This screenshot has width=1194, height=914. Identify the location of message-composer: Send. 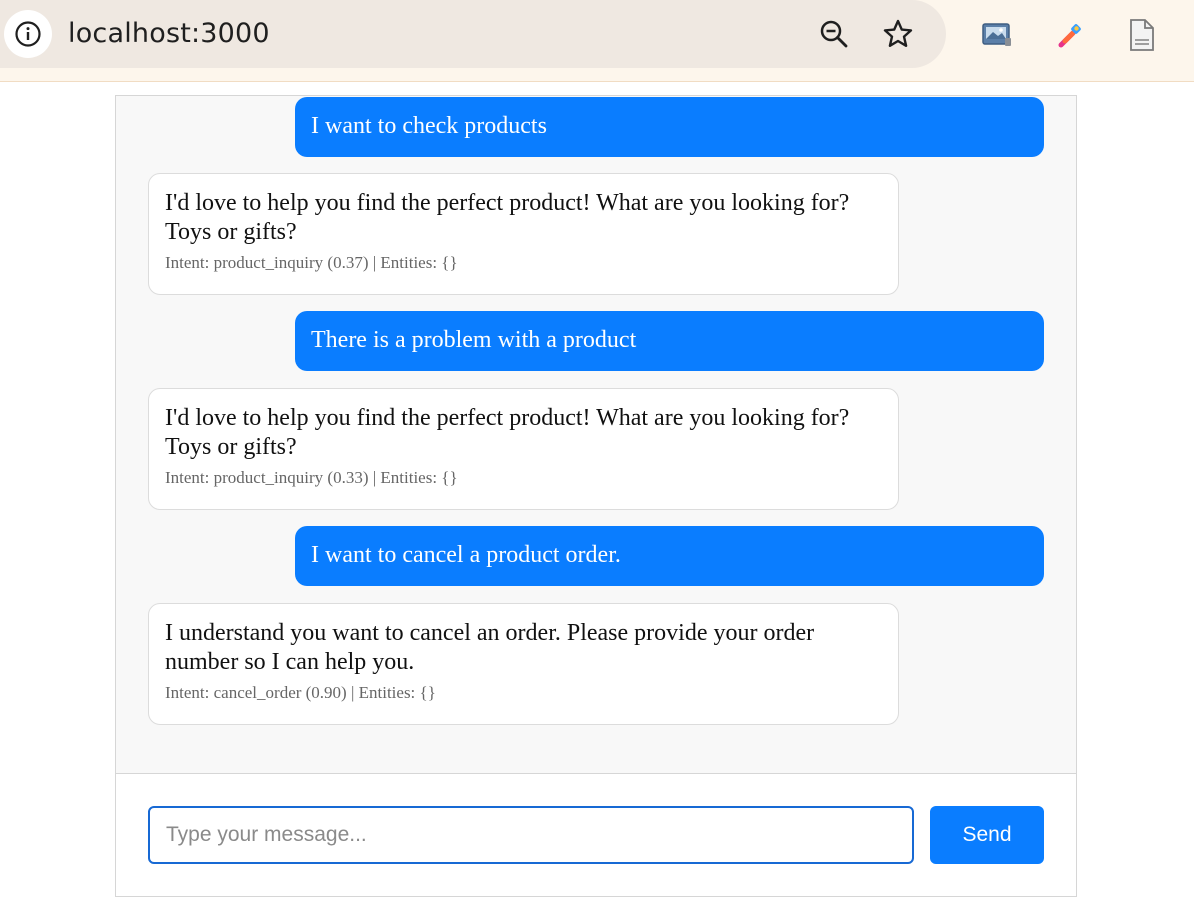
(596, 835).